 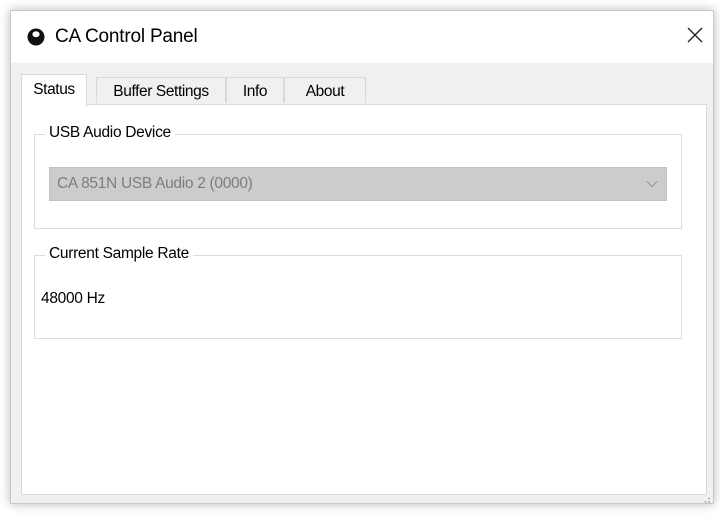 I want to click on close-icon, so click(x=695, y=37).